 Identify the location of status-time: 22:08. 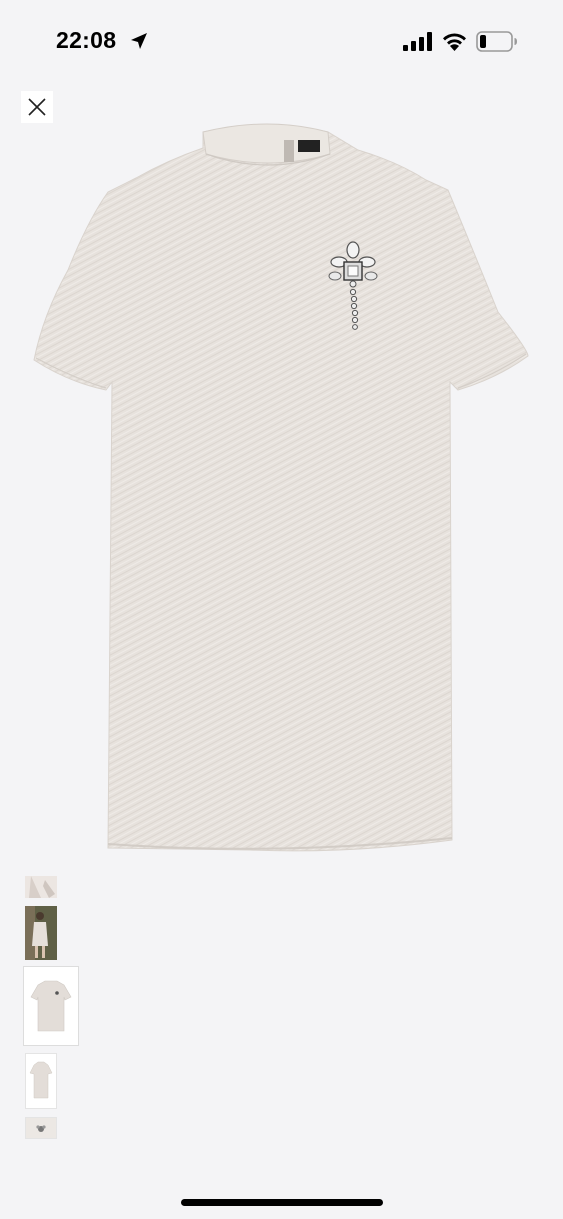
(86, 40).